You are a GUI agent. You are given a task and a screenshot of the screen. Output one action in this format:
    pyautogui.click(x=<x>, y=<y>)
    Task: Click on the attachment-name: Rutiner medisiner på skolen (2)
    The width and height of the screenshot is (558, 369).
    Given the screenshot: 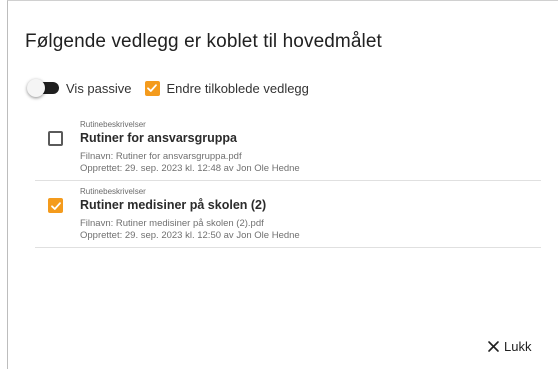 What is the action you would take?
    pyautogui.click(x=173, y=205)
    